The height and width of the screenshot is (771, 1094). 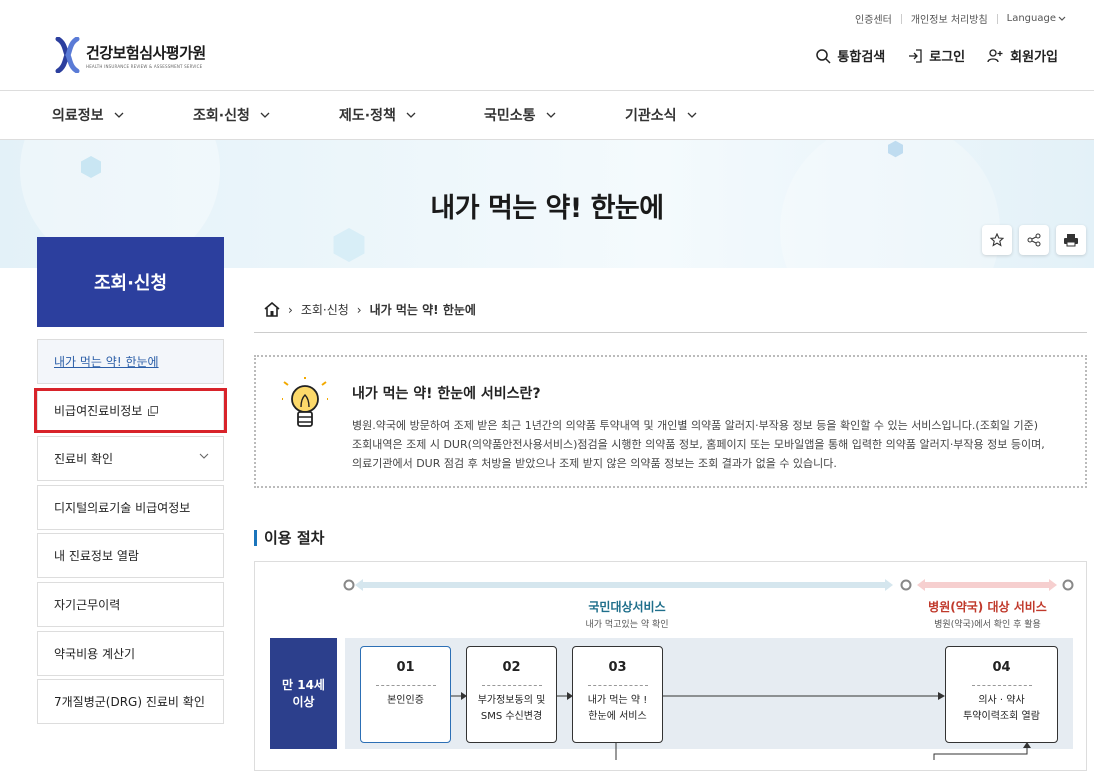 I want to click on age-label: 만 14세 이상, so click(x=303, y=693).